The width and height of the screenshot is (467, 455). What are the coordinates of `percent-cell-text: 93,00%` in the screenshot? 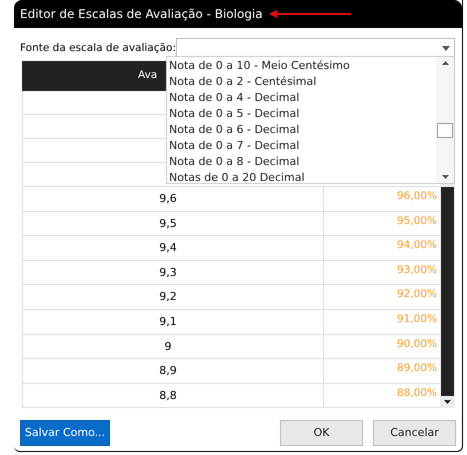 It's located at (417, 270).